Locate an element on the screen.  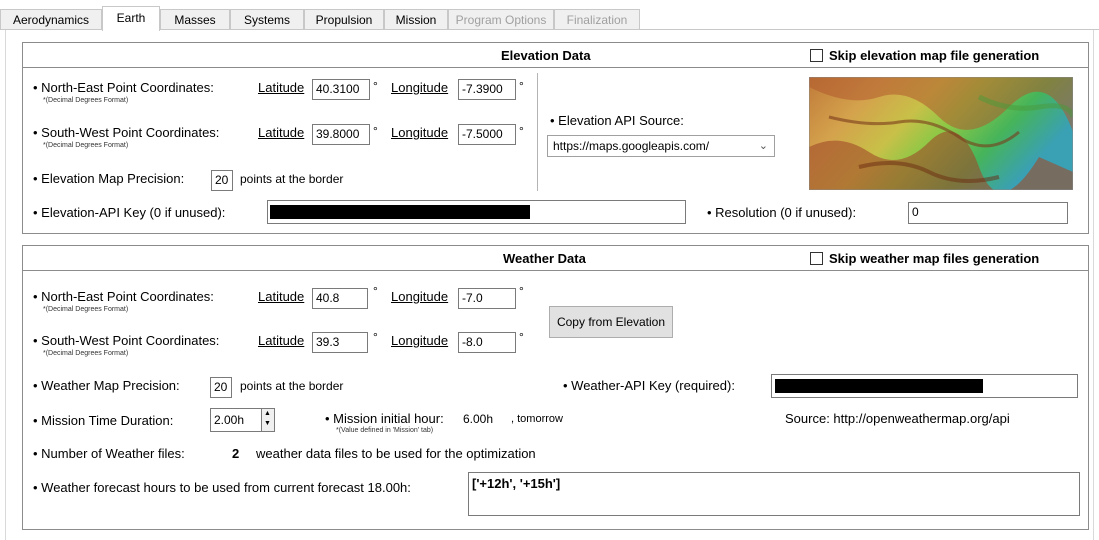
tab-propulsion: Propulsion is located at coordinates (344, 19).